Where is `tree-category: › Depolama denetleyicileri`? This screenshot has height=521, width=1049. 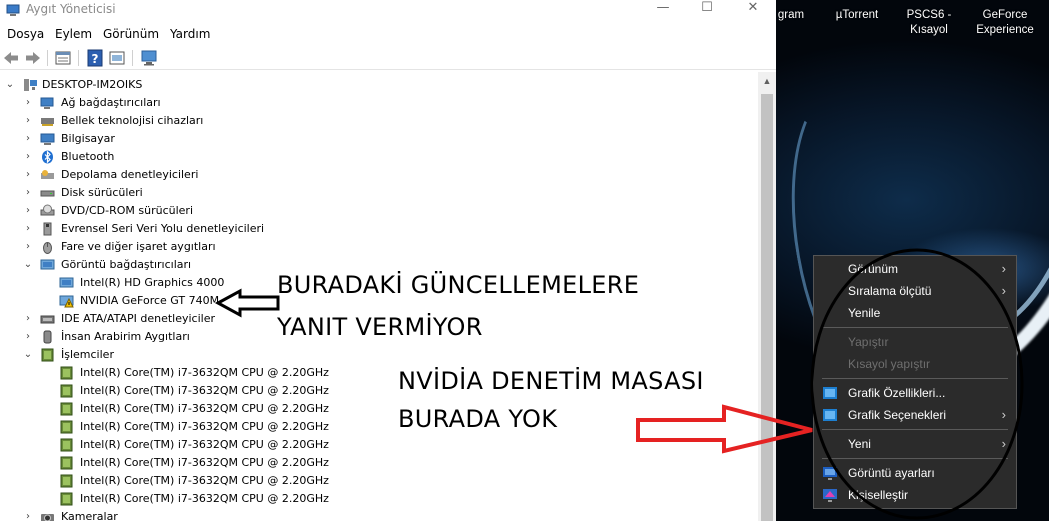
tree-category: › Depolama denetleyicileri is located at coordinates (379, 175).